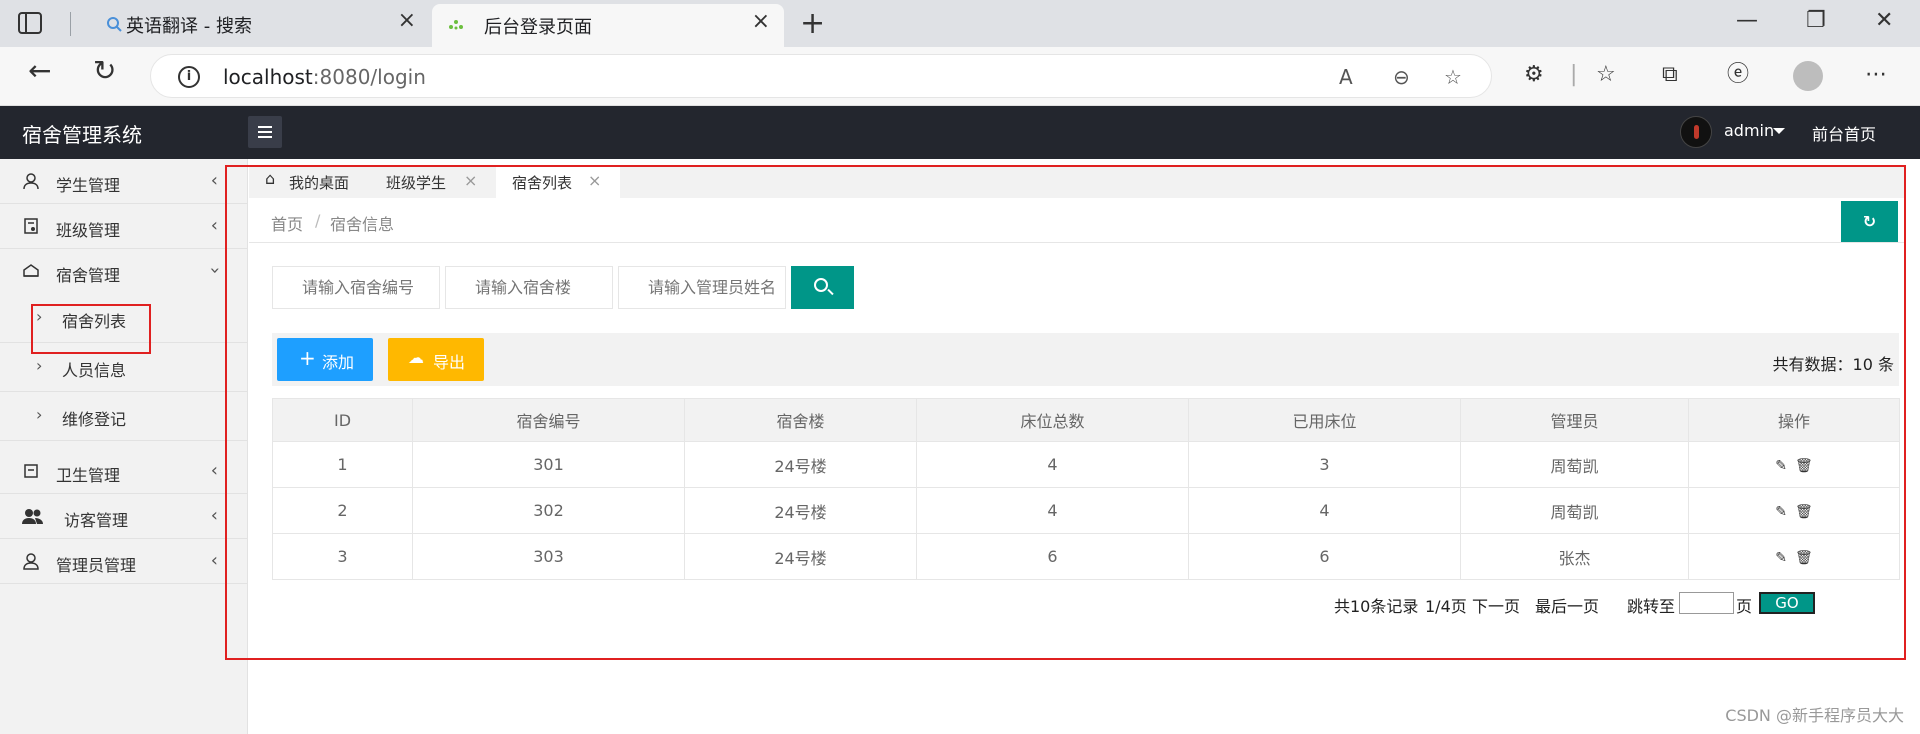 The height and width of the screenshot is (734, 1920). What do you see at coordinates (31, 181) in the screenshot?
I see `user-icon` at bounding box center [31, 181].